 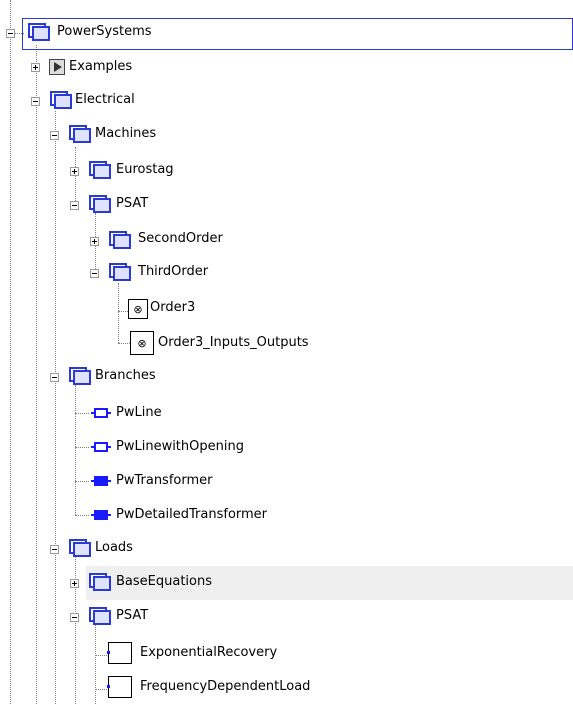 I want to click on tree-node-examples: Examples, so click(x=100, y=67).